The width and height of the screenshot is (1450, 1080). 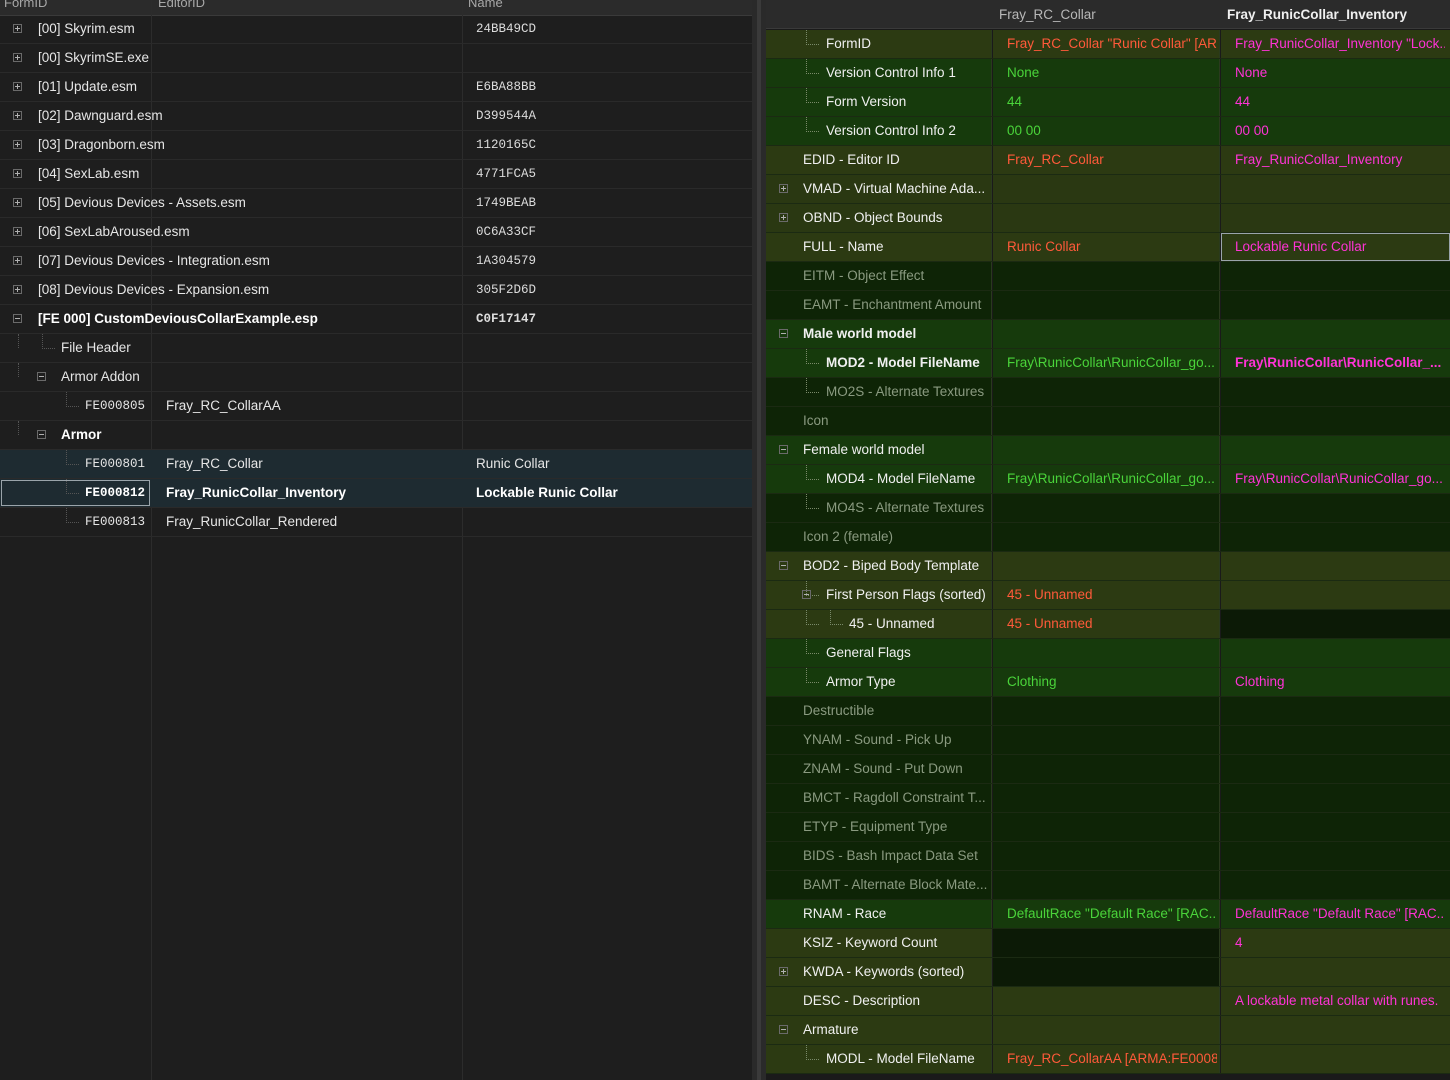 What do you see at coordinates (1106, 624) in the screenshot?
I see `value-cell-record-1: 45 - Unnamed` at bounding box center [1106, 624].